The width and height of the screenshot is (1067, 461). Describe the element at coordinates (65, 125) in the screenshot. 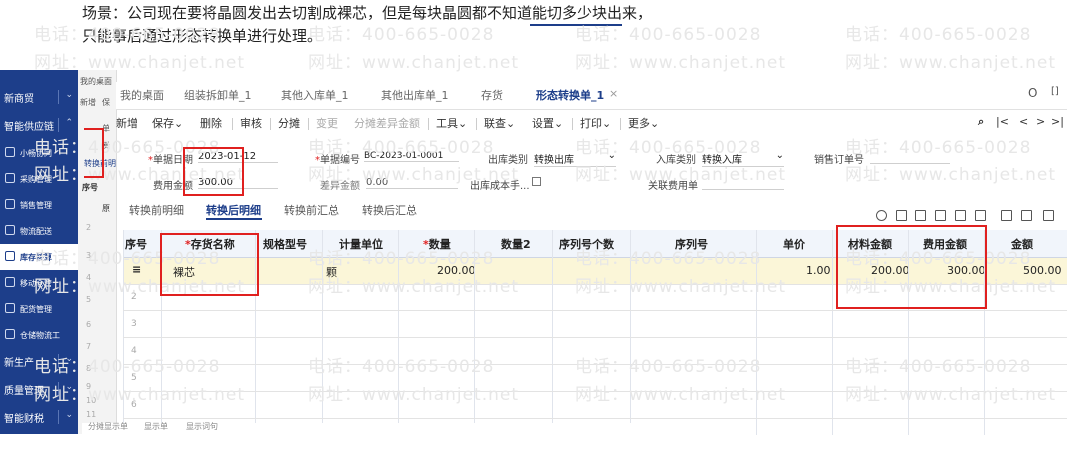

I see `chevron-up-icon: ⌃` at that location.